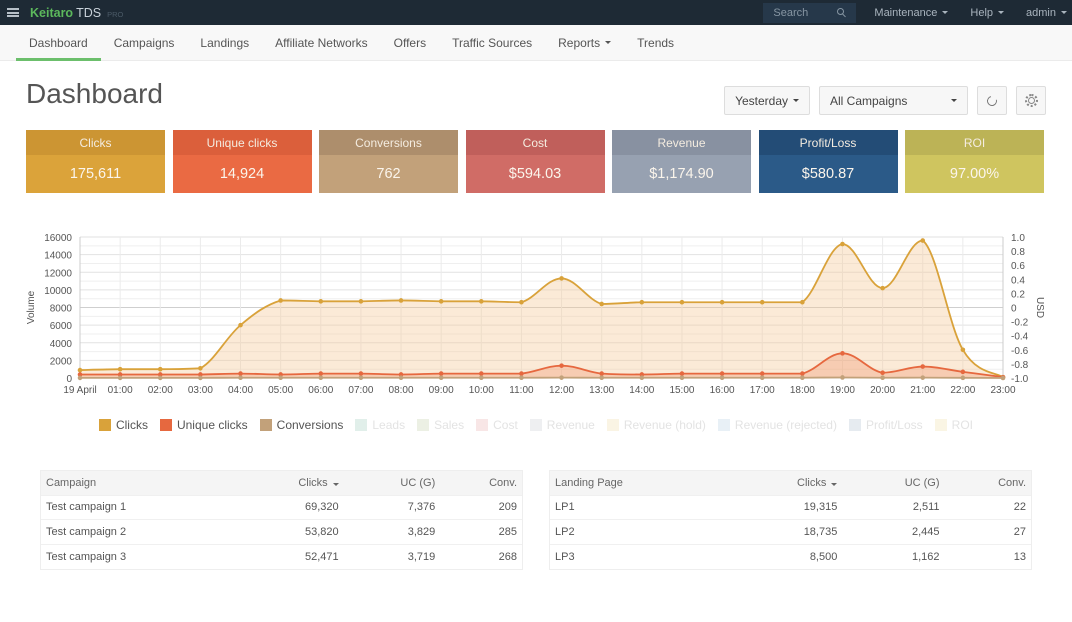 This screenshot has width=1072, height=622. I want to click on sort-caret-icon, so click(834, 484).